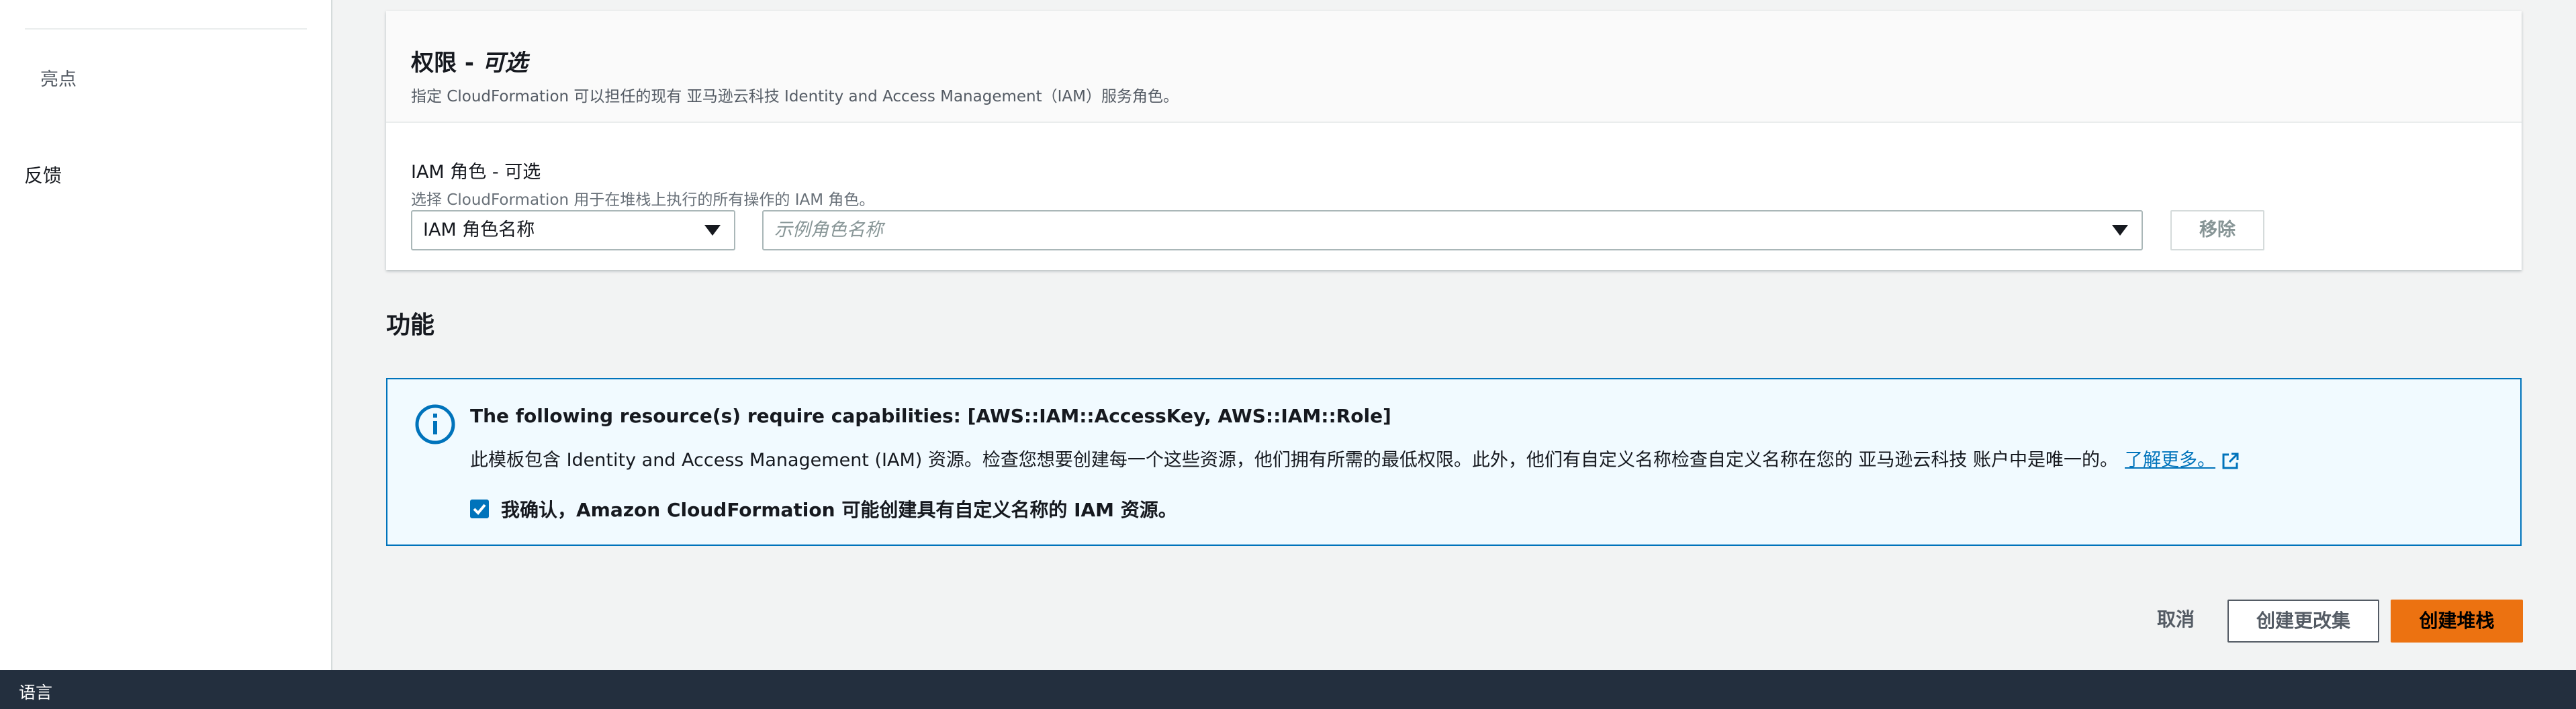 The image size is (2576, 709). I want to click on sidebar-item-feedback: 反馈, so click(43, 174).